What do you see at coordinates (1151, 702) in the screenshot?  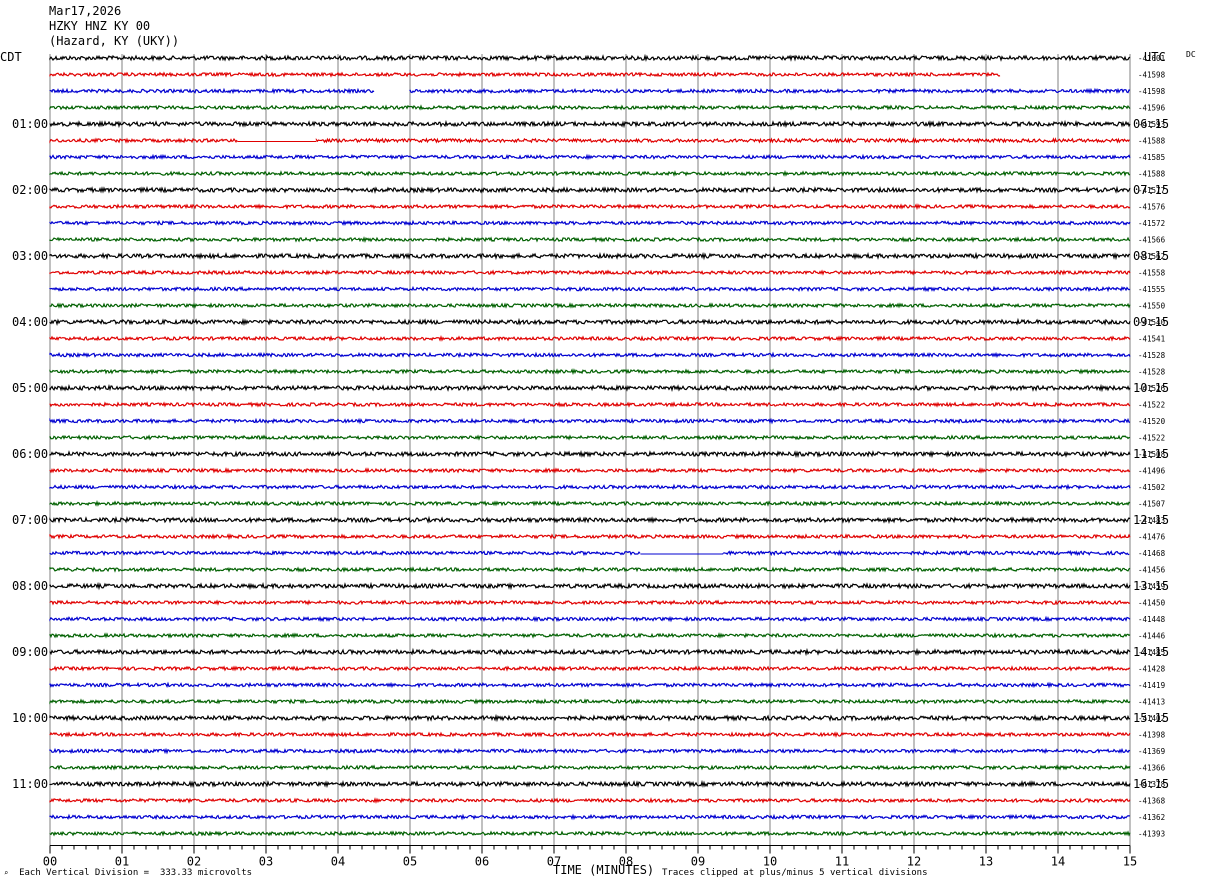 I see `dc-offset-value: -41413` at bounding box center [1151, 702].